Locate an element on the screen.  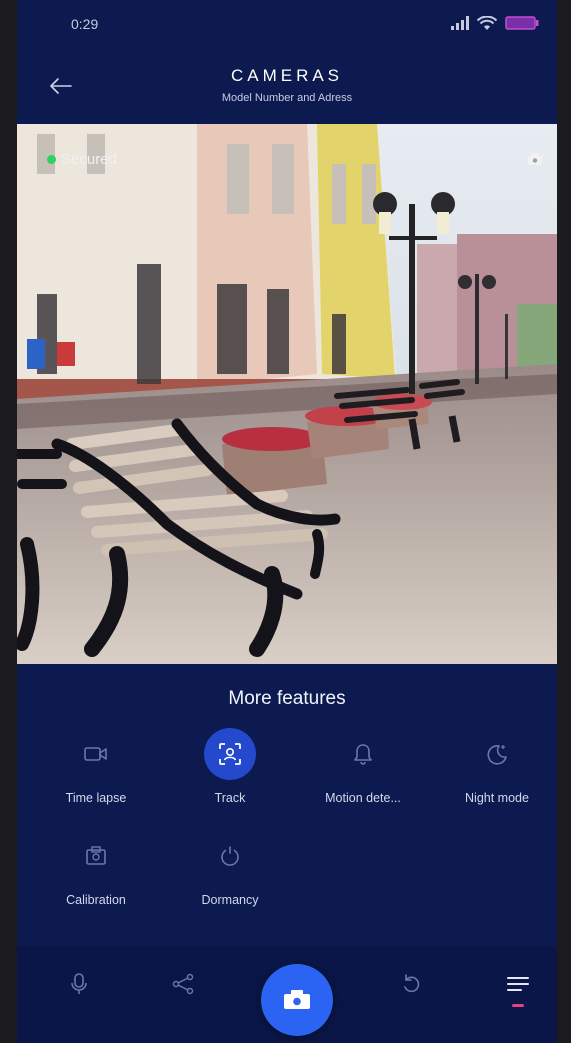
menu-icon is located at coordinates (518, 984).